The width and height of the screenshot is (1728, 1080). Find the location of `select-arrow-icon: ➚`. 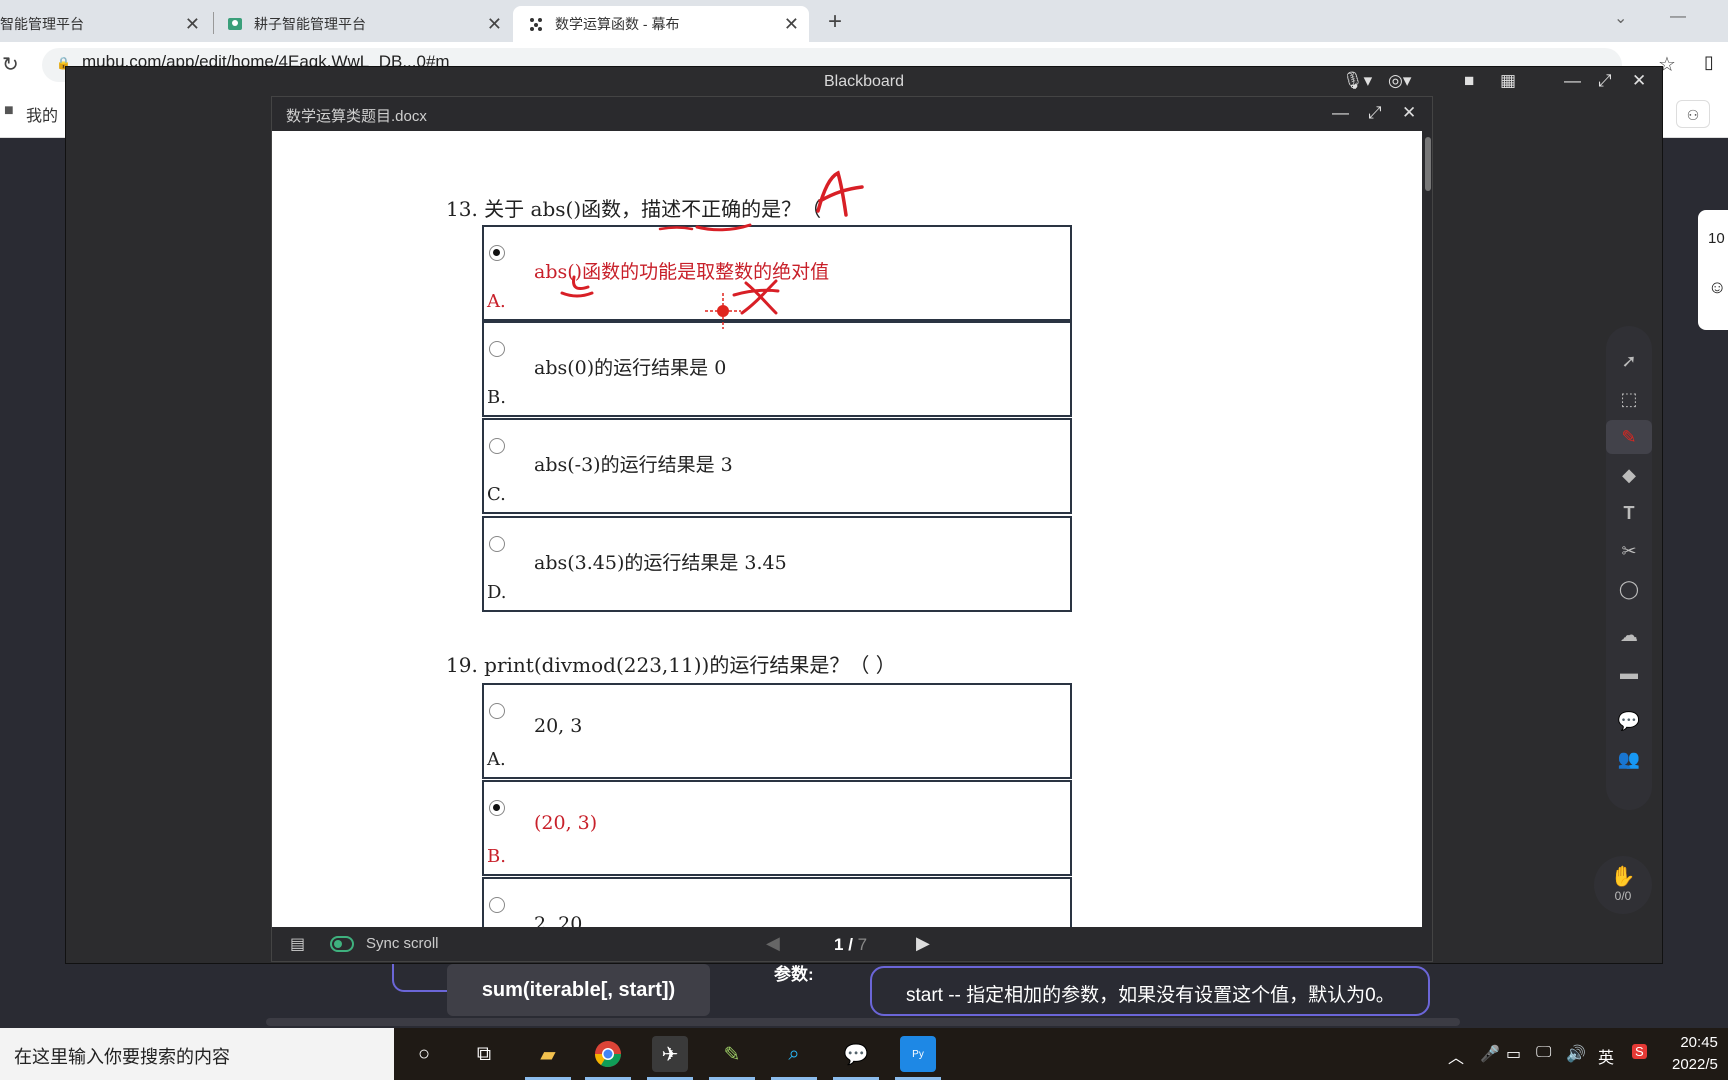

select-arrow-icon: ➚ is located at coordinates (1629, 361).